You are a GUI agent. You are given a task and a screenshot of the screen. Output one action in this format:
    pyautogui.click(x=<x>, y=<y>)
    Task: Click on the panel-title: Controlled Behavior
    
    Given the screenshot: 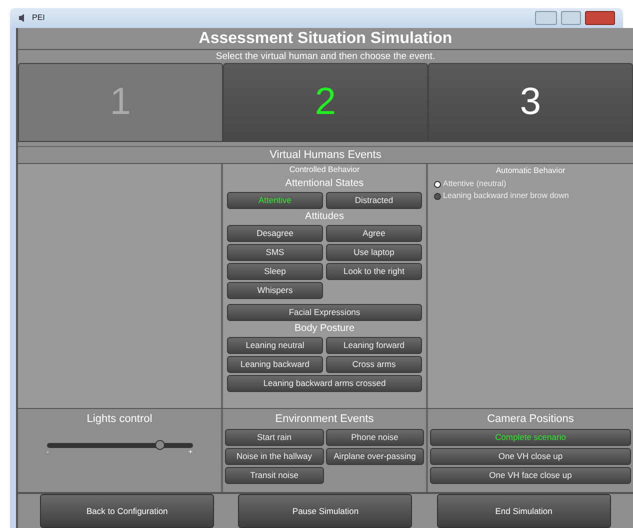 What is the action you would take?
    pyautogui.click(x=324, y=170)
    